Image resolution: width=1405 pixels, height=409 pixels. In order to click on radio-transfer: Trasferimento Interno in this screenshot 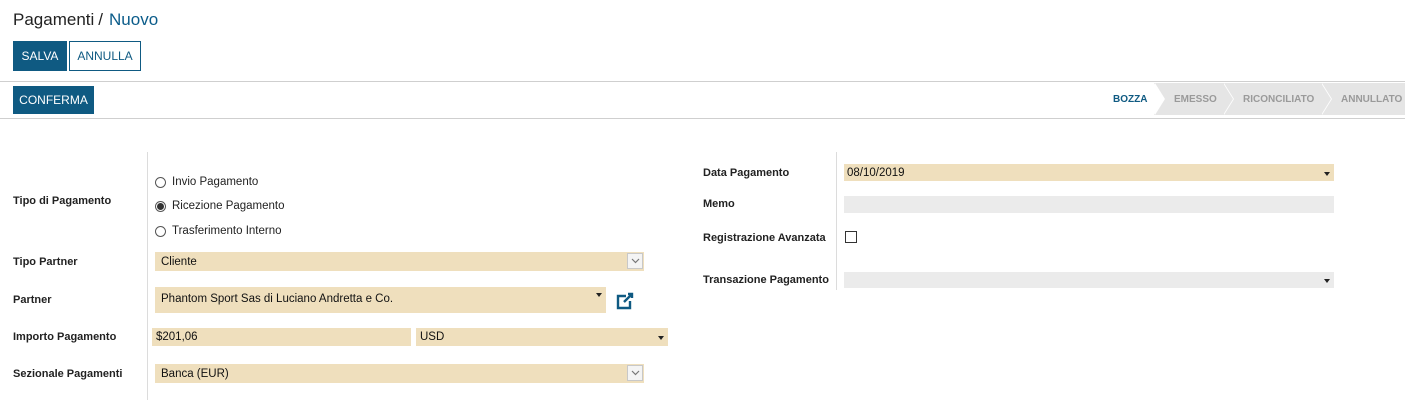, I will do `click(218, 231)`.